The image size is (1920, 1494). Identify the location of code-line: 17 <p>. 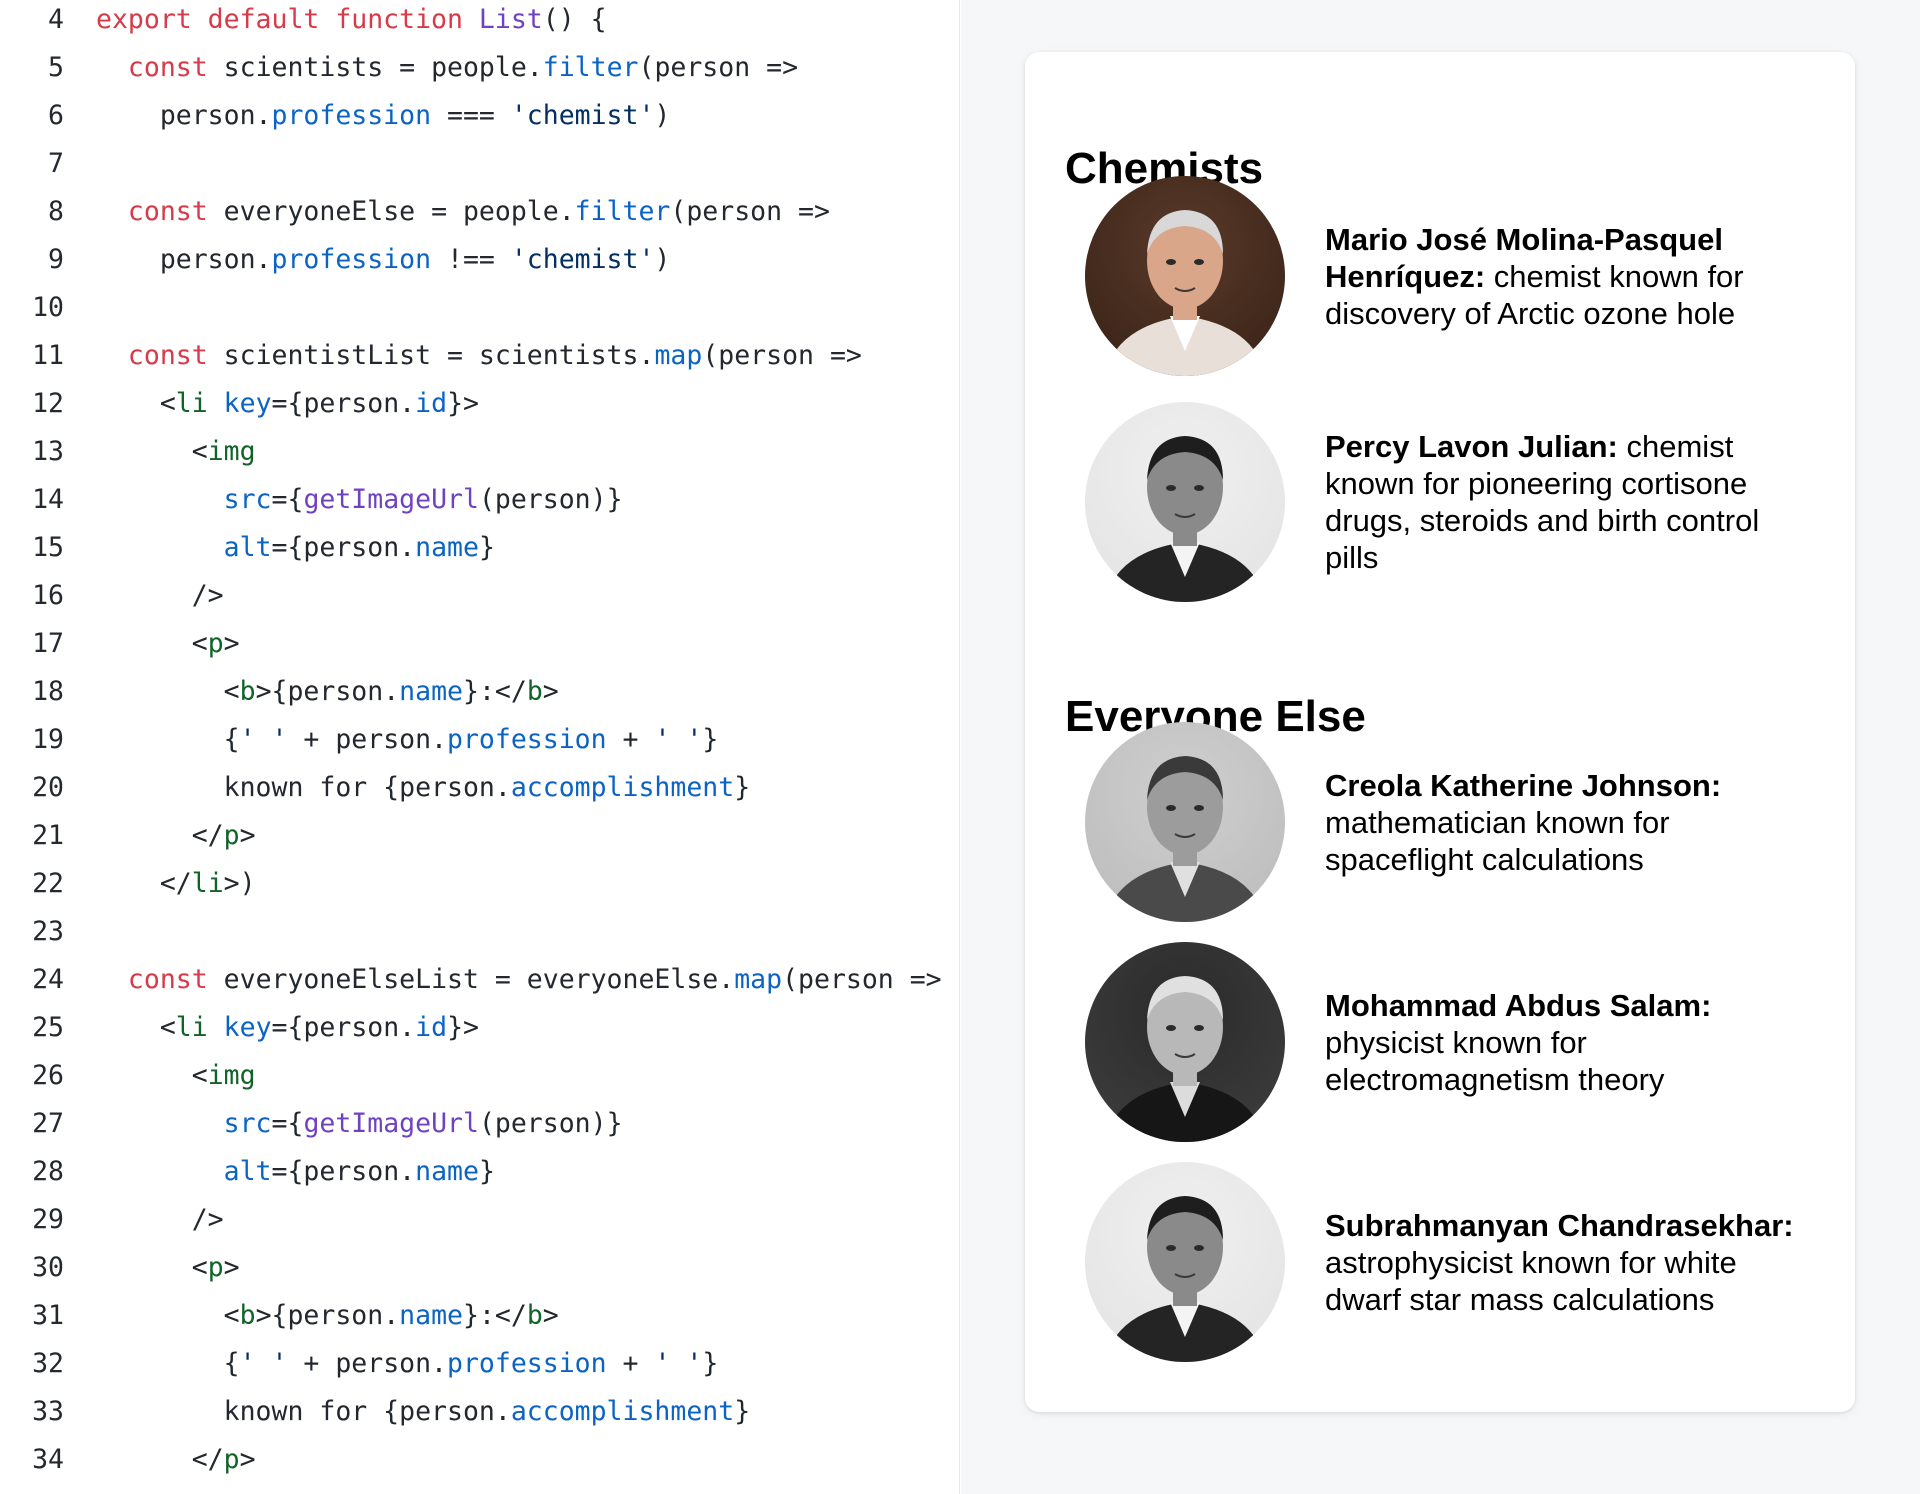
(479, 648).